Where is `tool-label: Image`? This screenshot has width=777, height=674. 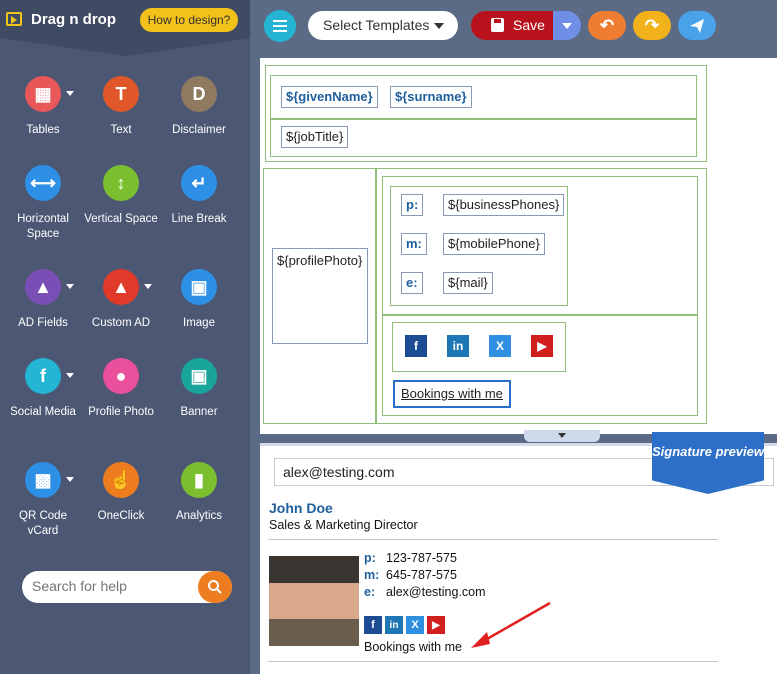 tool-label: Image is located at coordinates (199, 323).